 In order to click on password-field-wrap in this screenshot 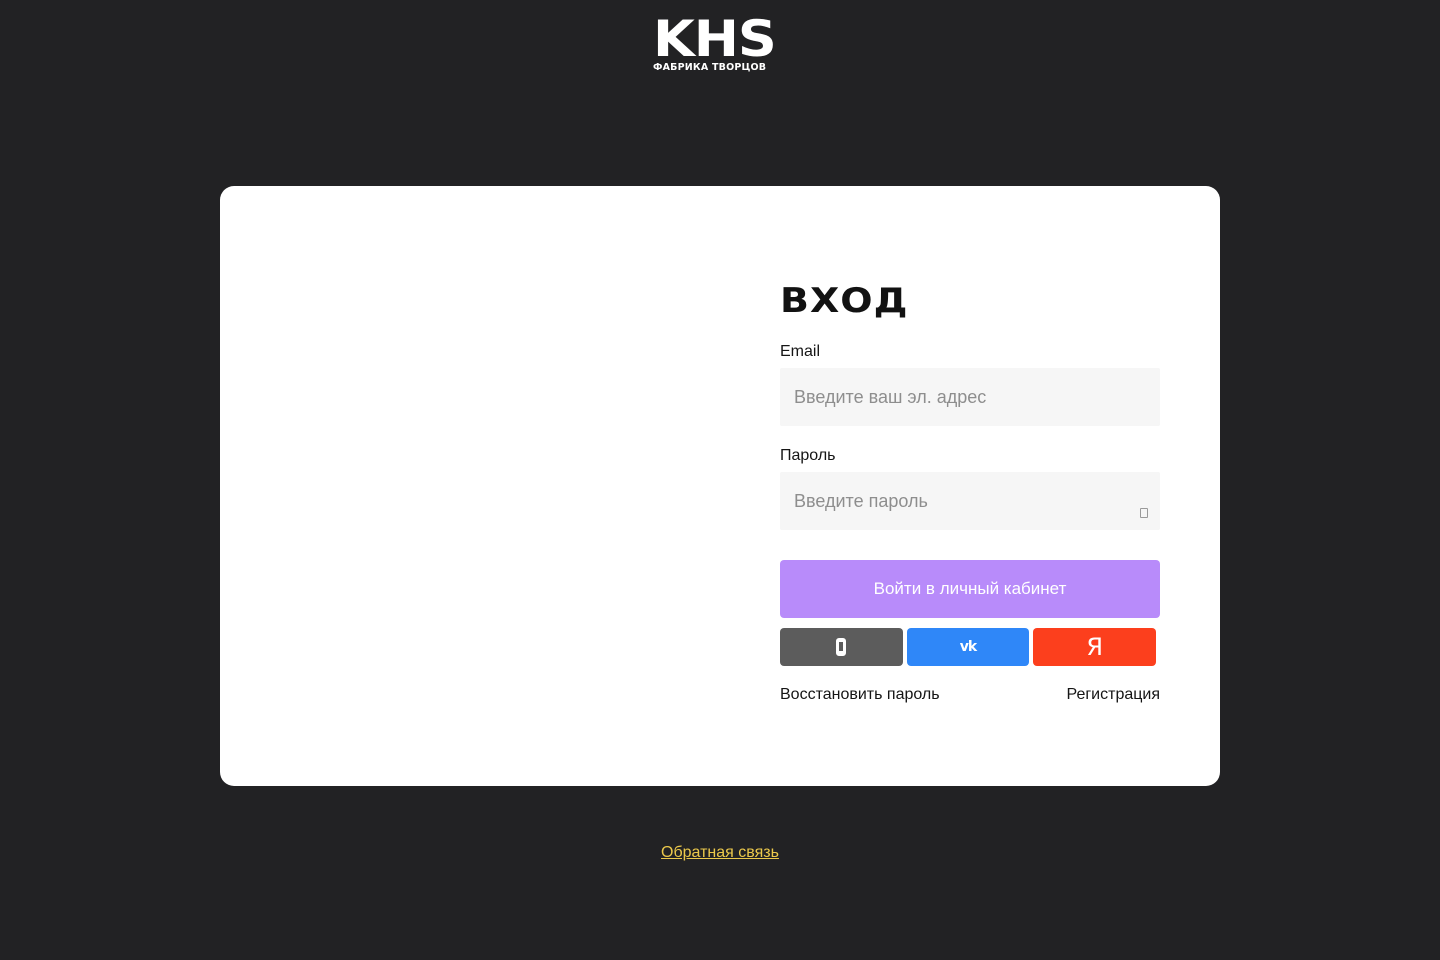, I will do `click(970, 501)`.